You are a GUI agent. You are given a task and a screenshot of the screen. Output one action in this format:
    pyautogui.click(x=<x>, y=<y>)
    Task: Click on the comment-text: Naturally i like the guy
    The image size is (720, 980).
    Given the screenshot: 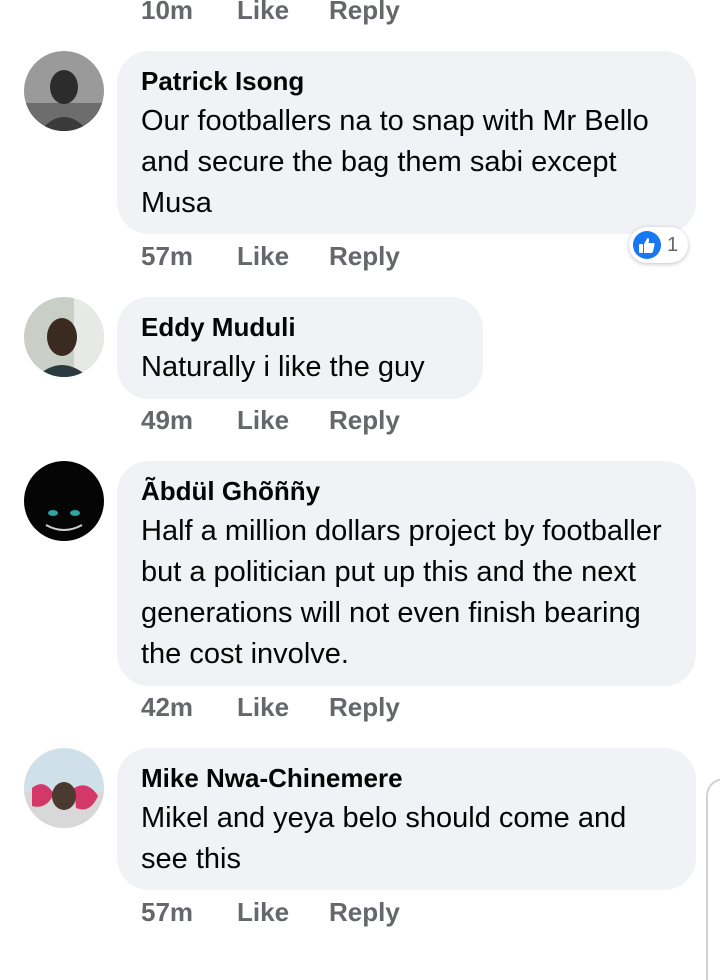 What is the action you would take?
    pyautogui.click(x=283, y=367)
    